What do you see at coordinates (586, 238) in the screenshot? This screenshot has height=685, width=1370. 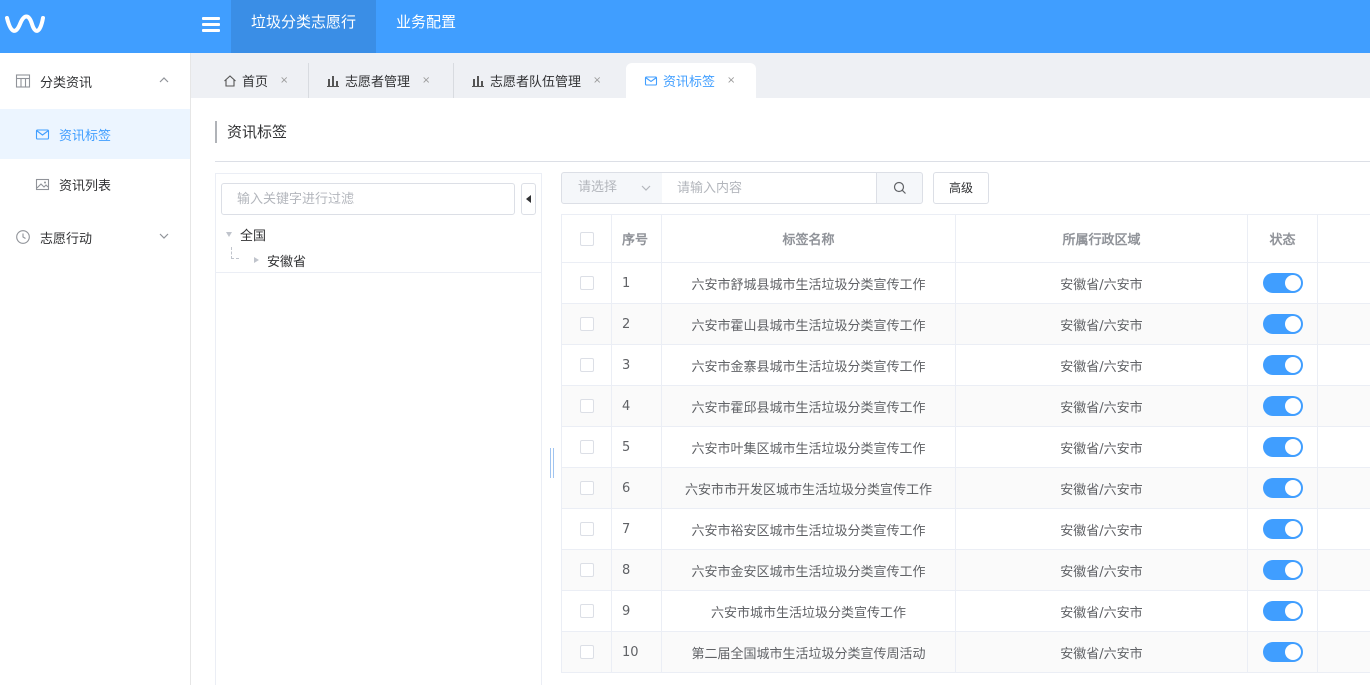 I see `select-all-checkbox` at bounding box center [586, 238].